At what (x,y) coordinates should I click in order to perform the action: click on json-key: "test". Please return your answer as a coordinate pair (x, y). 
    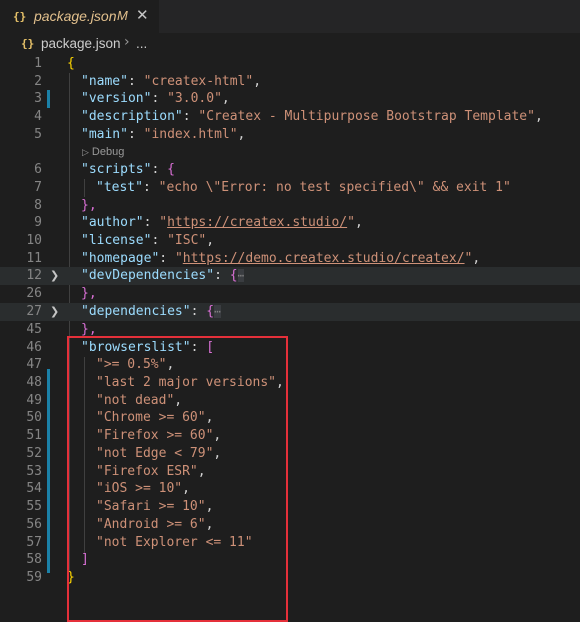
    Looking at the image, I should click on (119, 187).